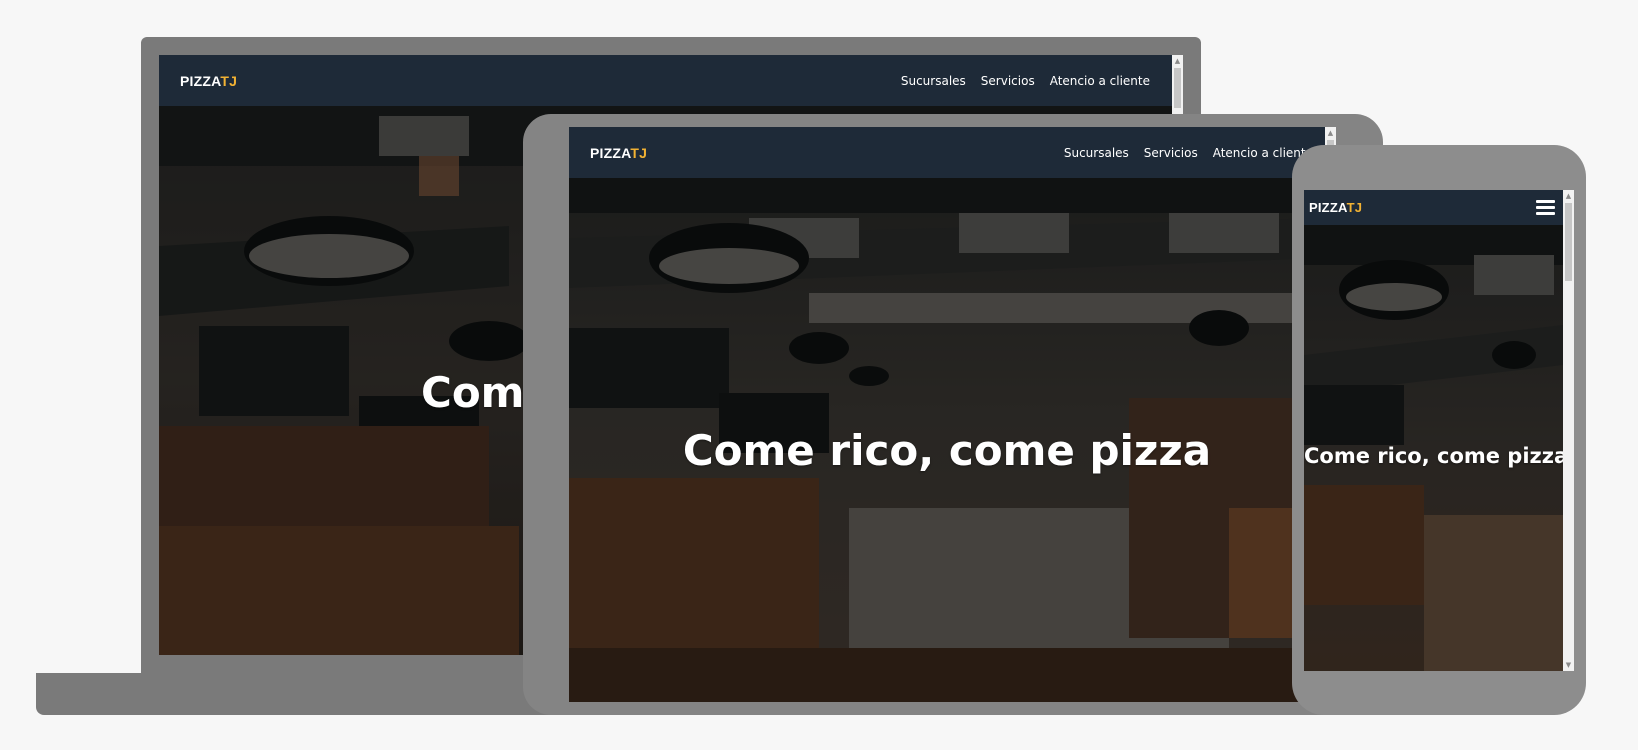 The image size is (1638, 750). Describe the element at coordinates (1433, 207) in the screenshot. I see `phone-navbar: PIZZATJ` at that location.